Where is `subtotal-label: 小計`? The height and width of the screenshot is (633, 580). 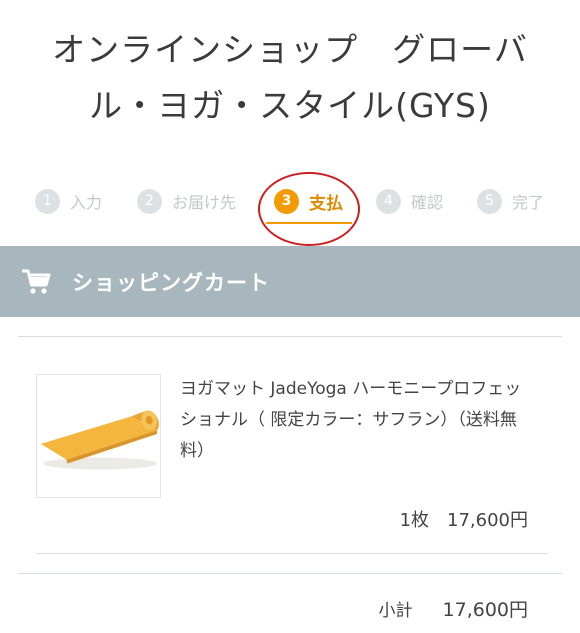 subtotal-label: 小計 is located at coordinates (395, 611).